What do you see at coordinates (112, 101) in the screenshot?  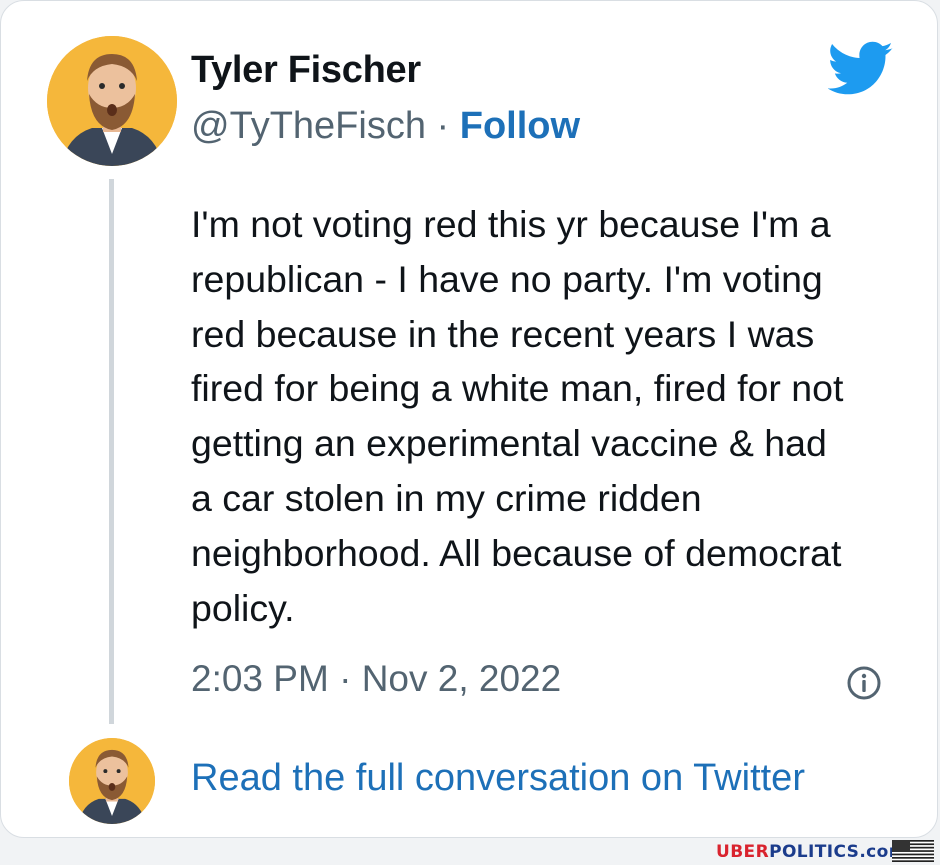 I see `author-avatar` at bounding box center [112, 101].